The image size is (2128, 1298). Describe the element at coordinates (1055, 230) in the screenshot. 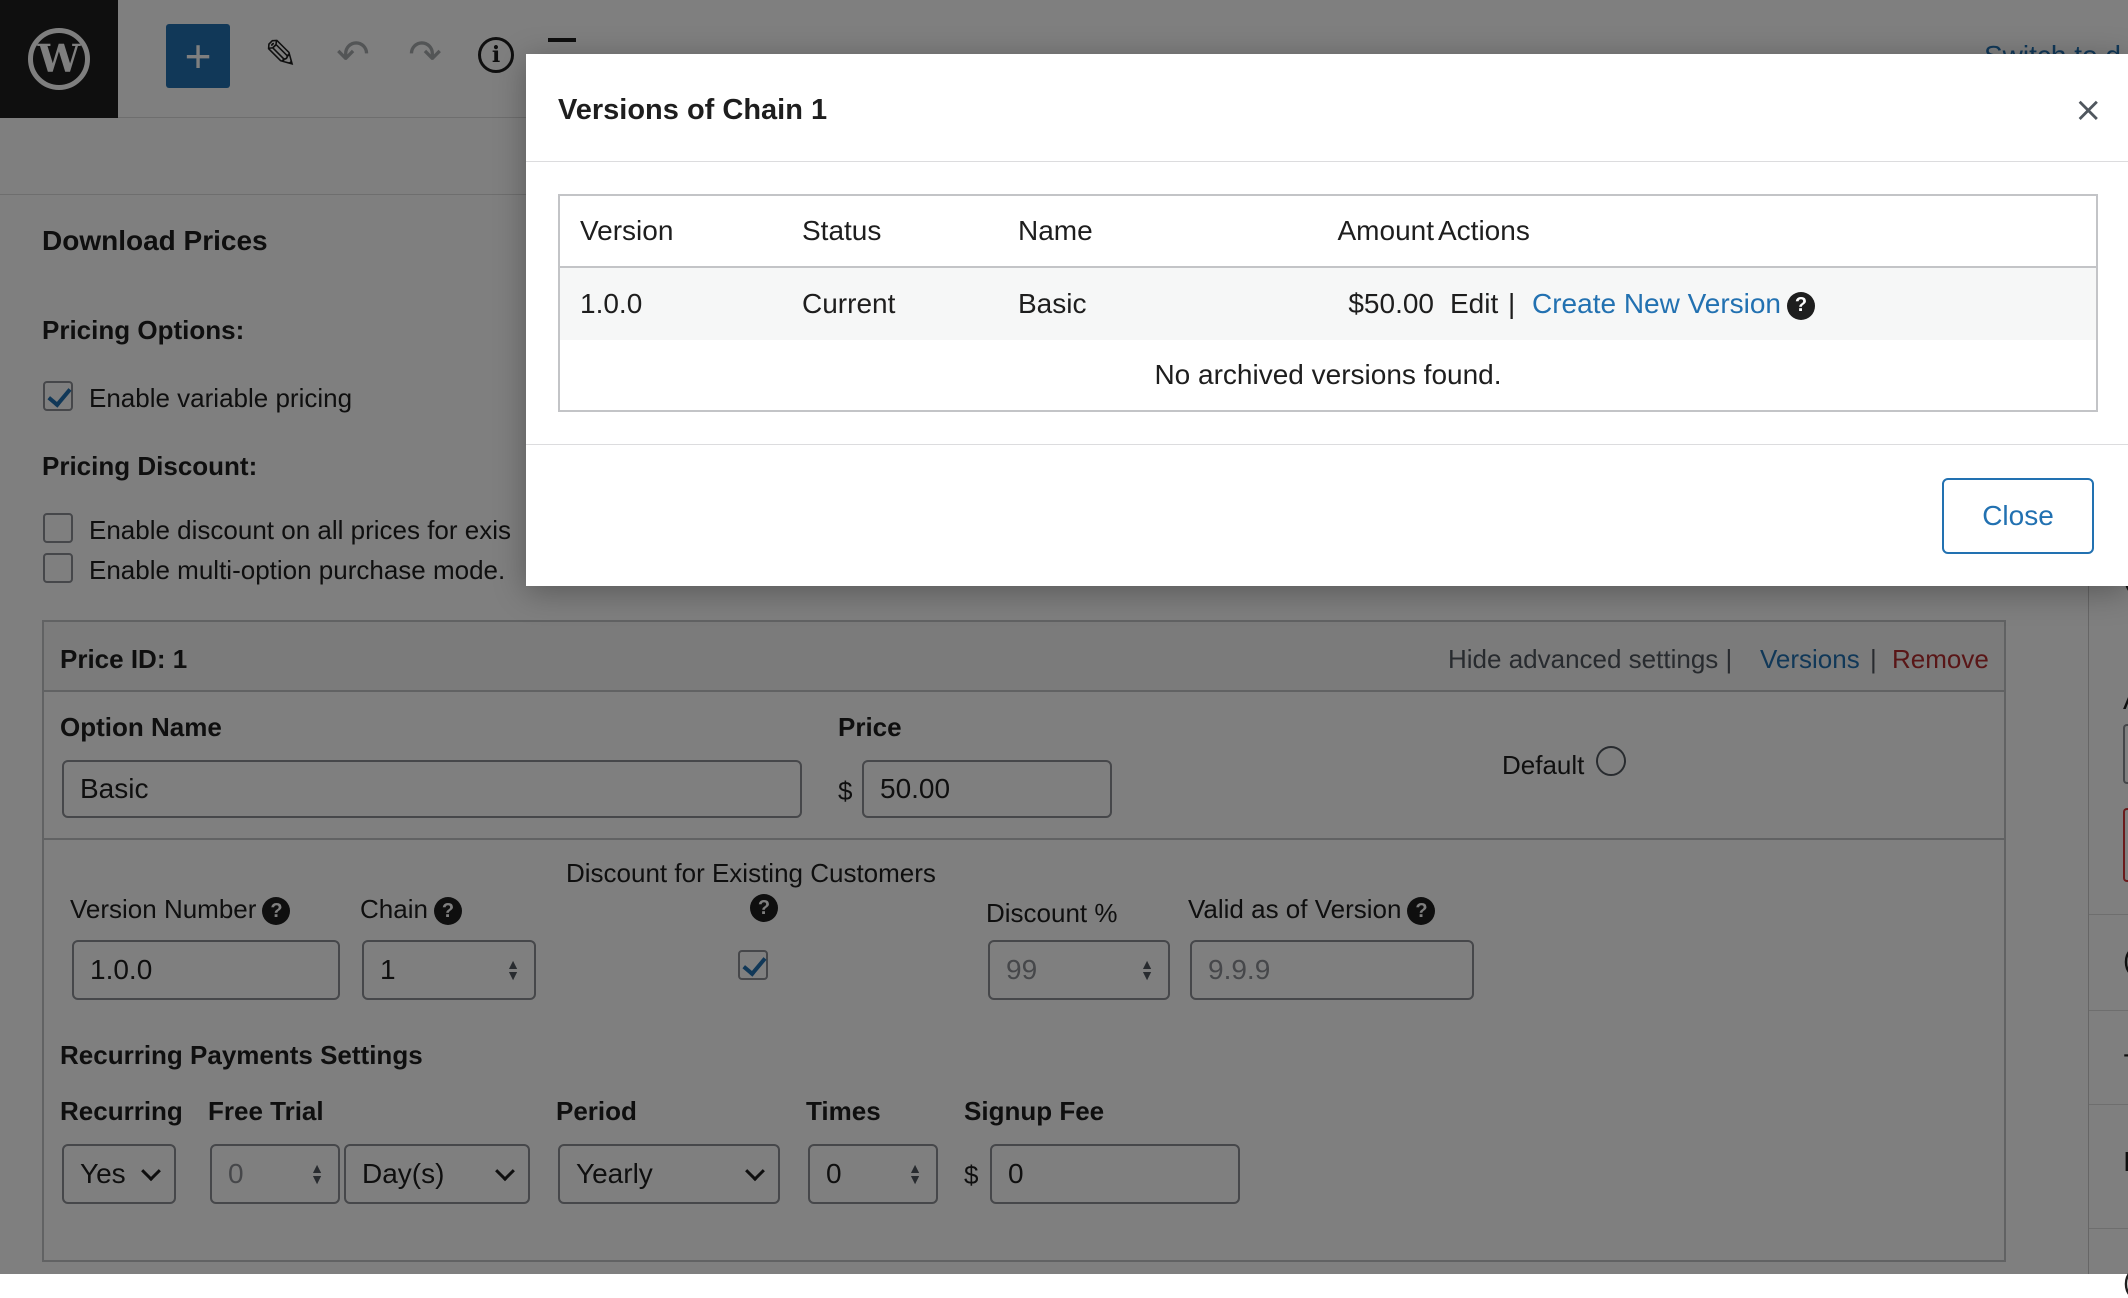

I see `column-header-name: Name` at that location.